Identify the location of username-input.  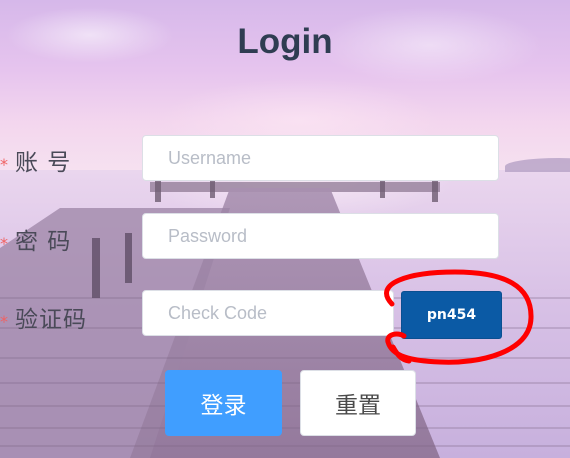
(320, 158).